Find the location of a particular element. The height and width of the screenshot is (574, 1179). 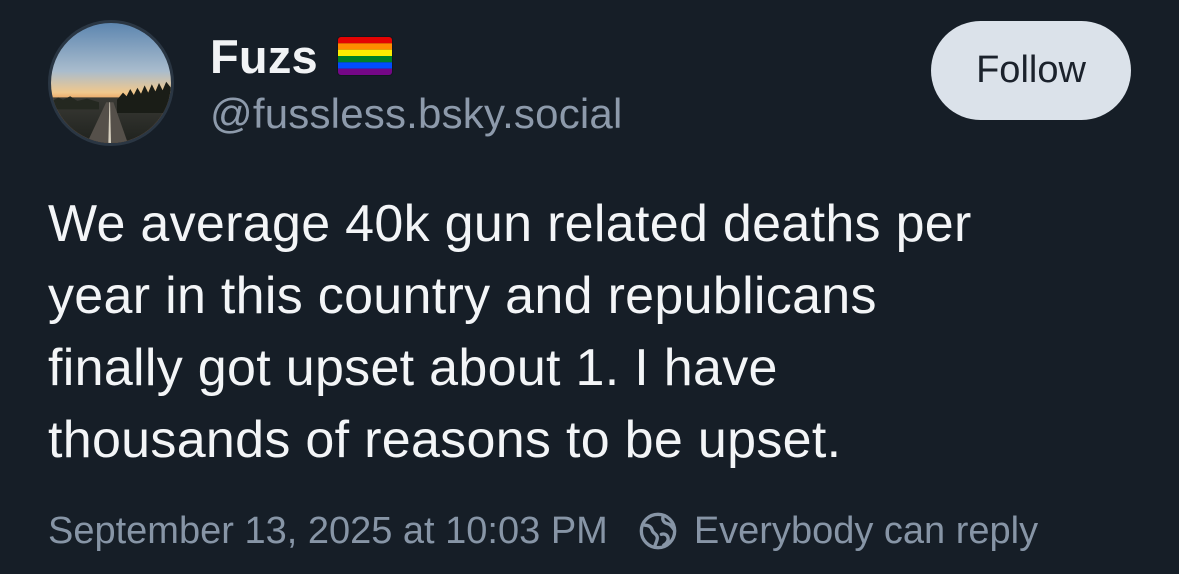

earth-icon is located at coordinates (658, 531).